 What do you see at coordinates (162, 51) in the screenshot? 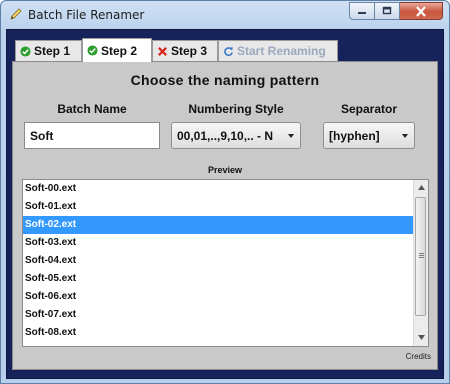
I see `x-icon` at bounding box center [162, 51].